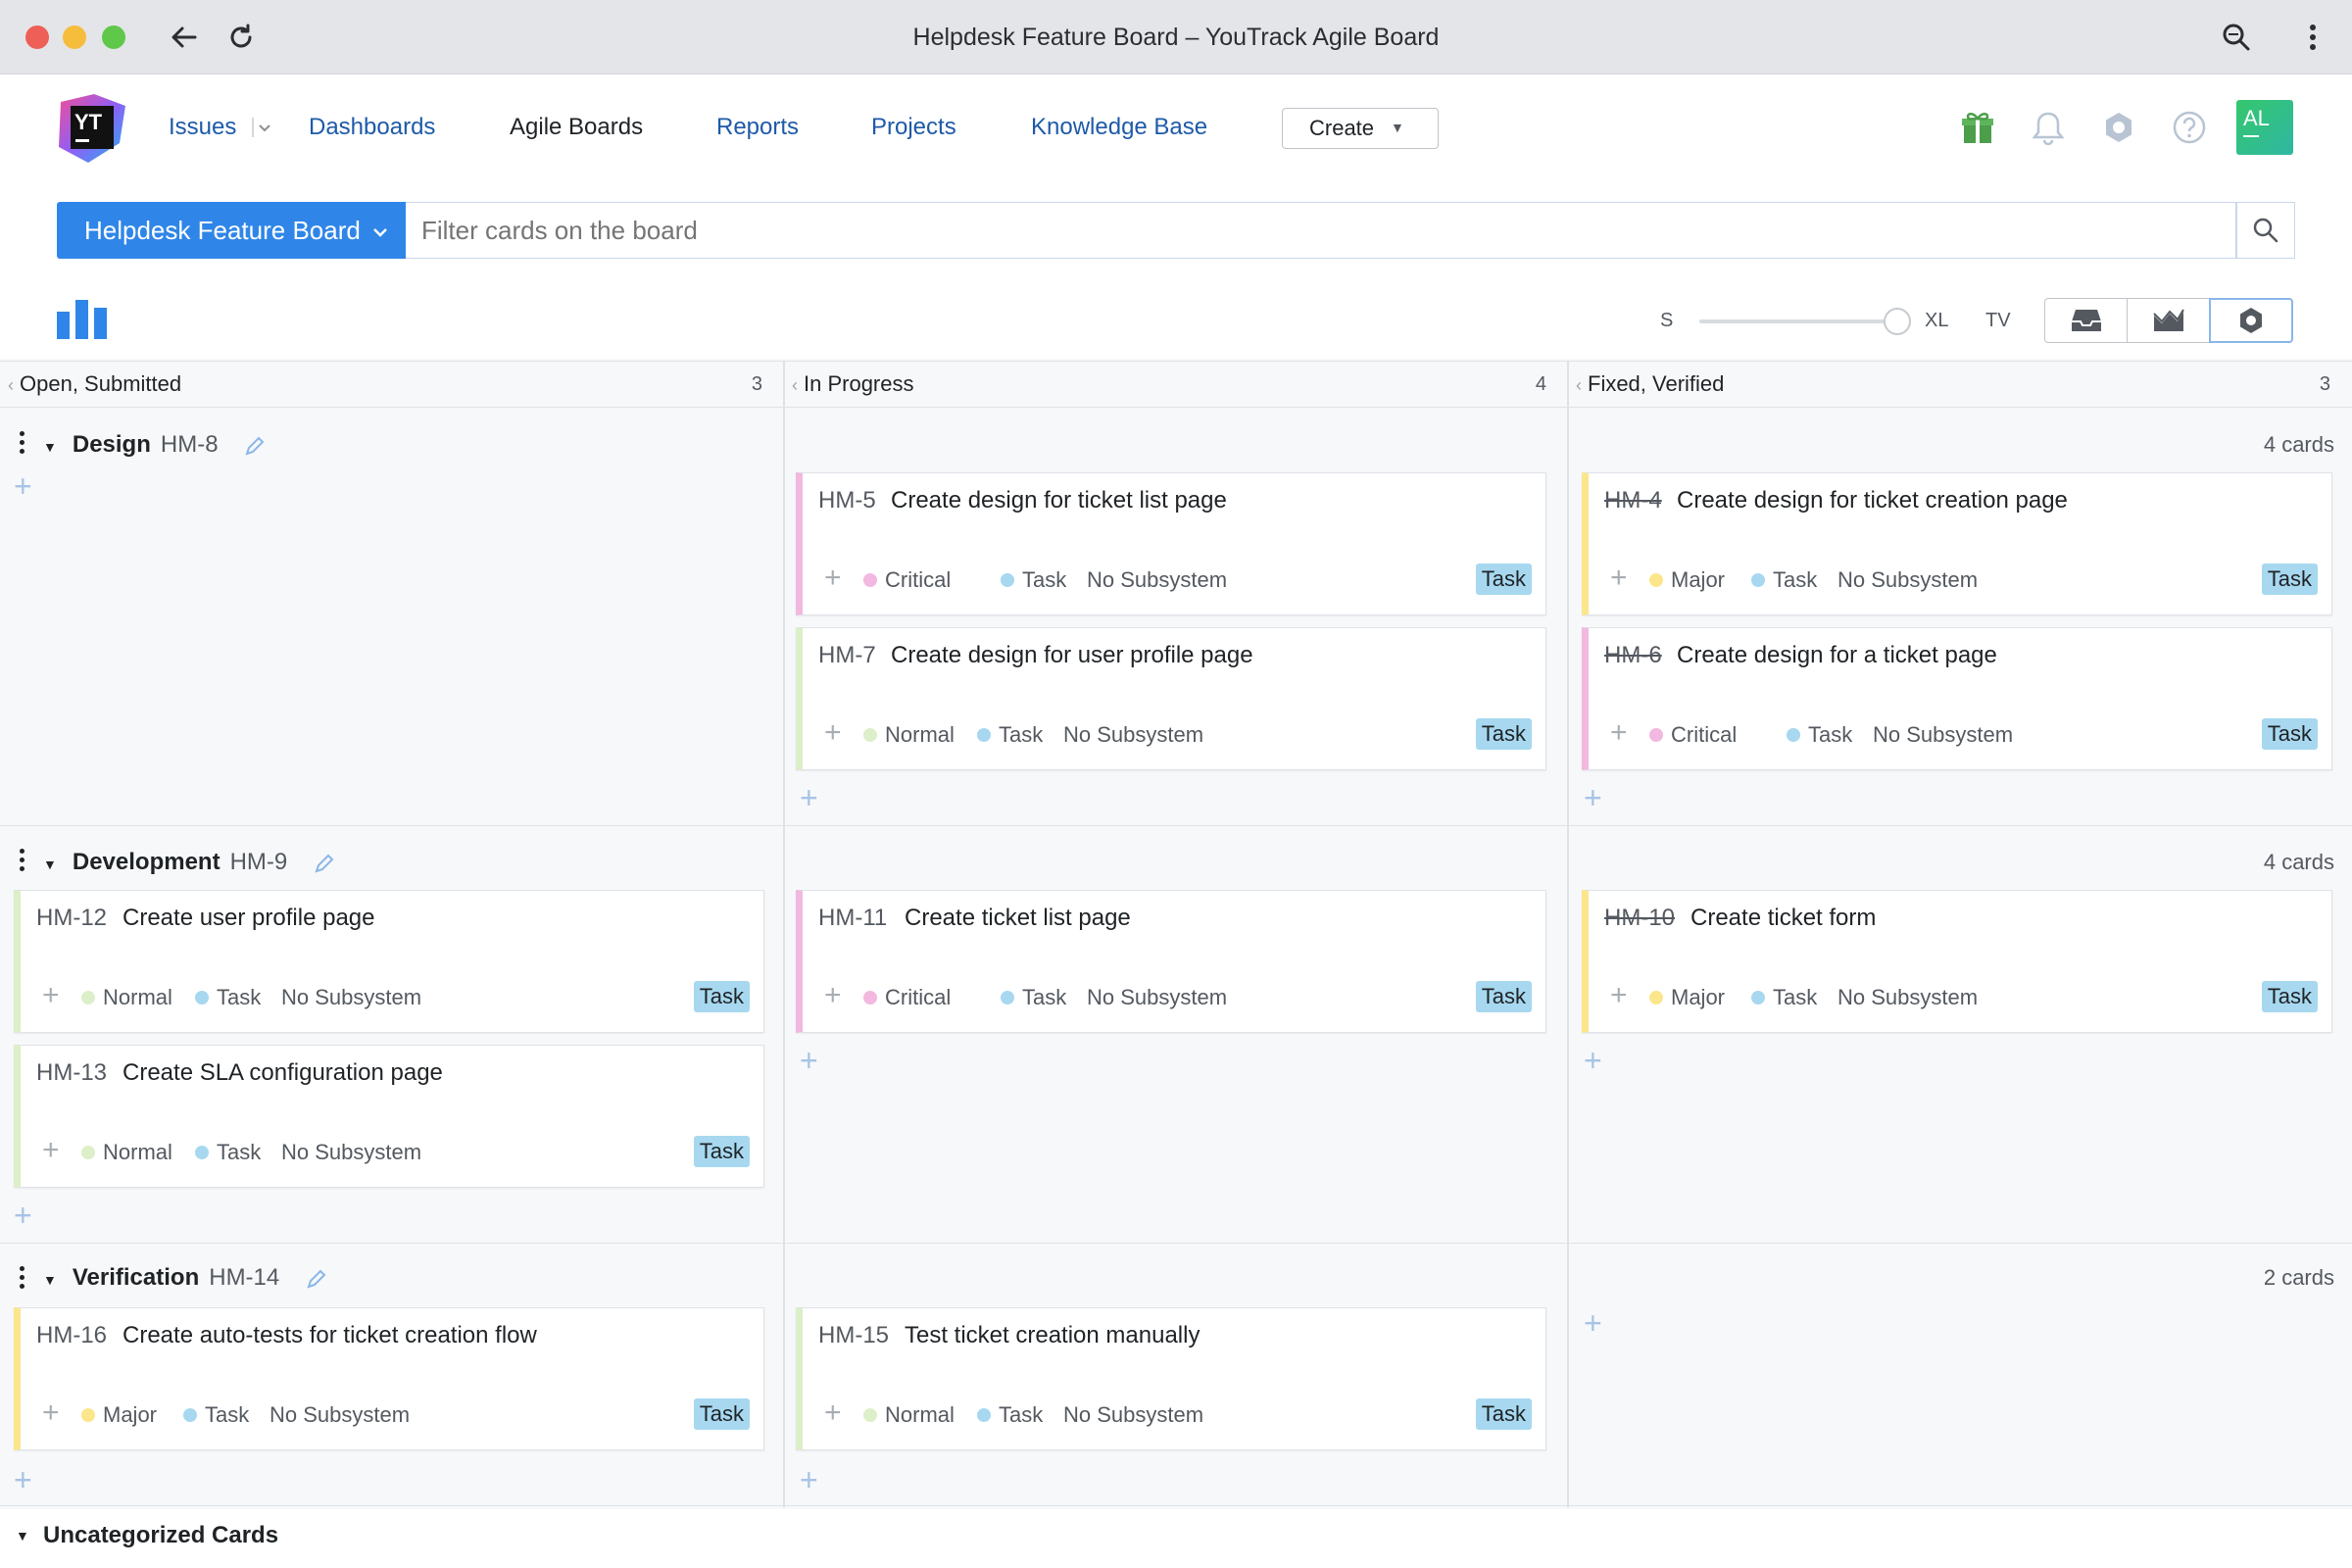 Image resolution: width=2352 pixels, height=1568 pixels. What do you see at coordinates (244, 1277) in the screenshot?
I see `swimlane-id: HM-14` at bounding box center [244, 1277].